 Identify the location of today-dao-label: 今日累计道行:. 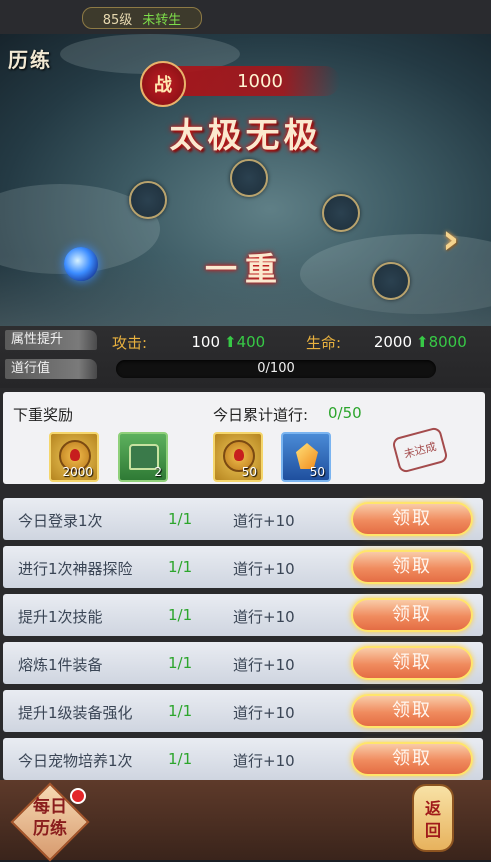
(261, 415).